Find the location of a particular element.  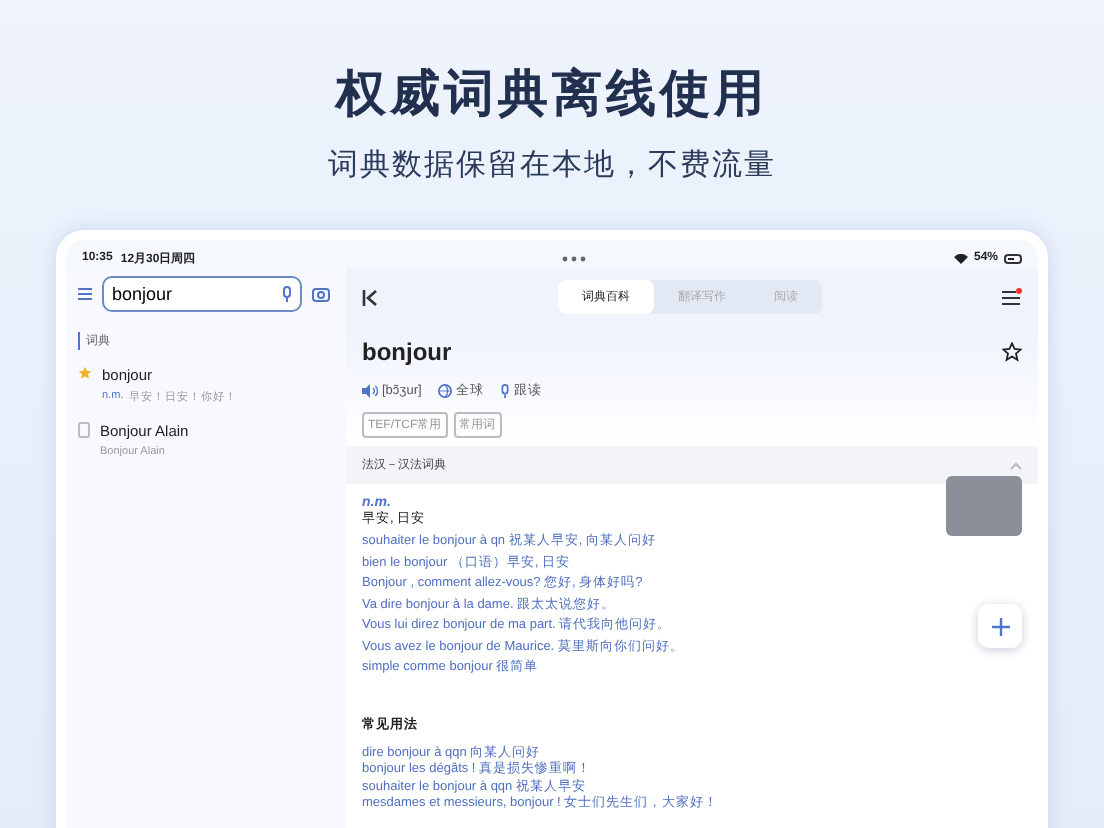

camera-icon is located at coordinates (321, 294).